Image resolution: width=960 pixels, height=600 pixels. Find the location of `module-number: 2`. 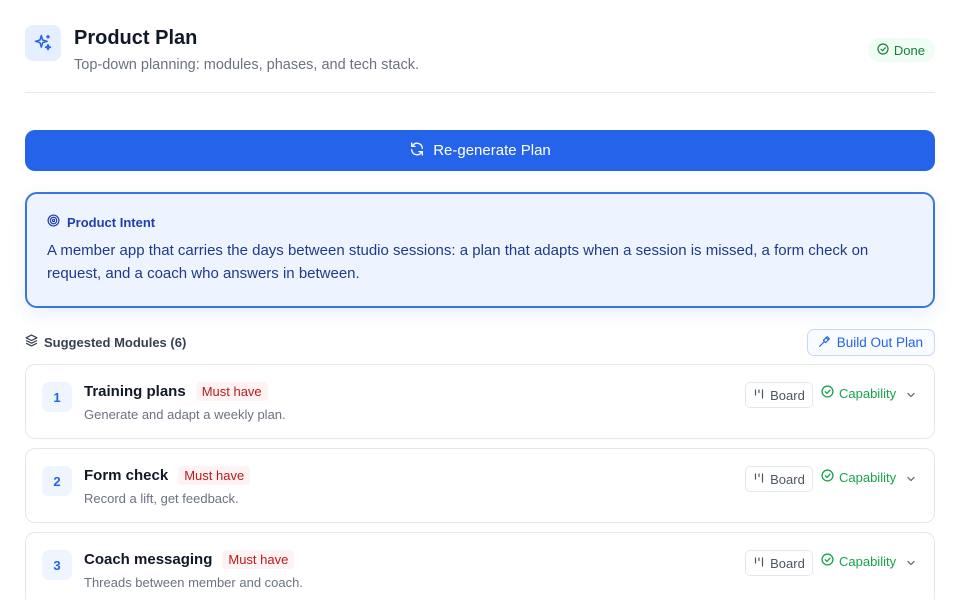

module-number: 2 is located at coordinates (57, 481).